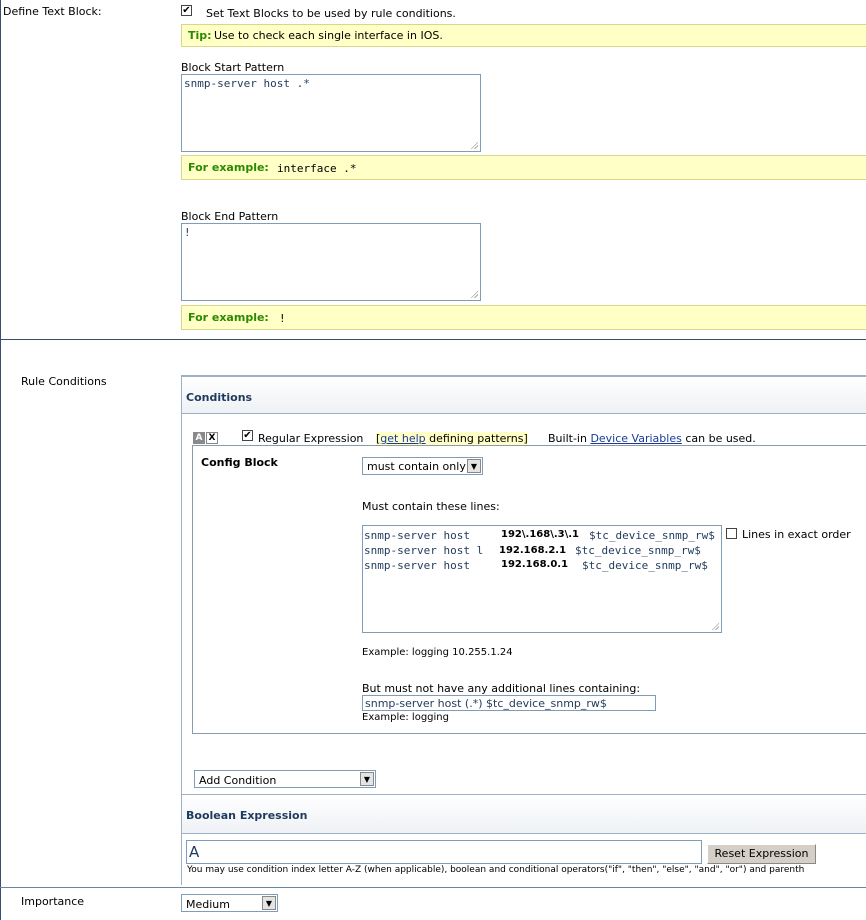 This screenshot has height=920, width=866. What do you see at coordinates (230, 216) in the screenshot?
I see `block-end-label: Block End Pattern` at bounding box center [230, 216].